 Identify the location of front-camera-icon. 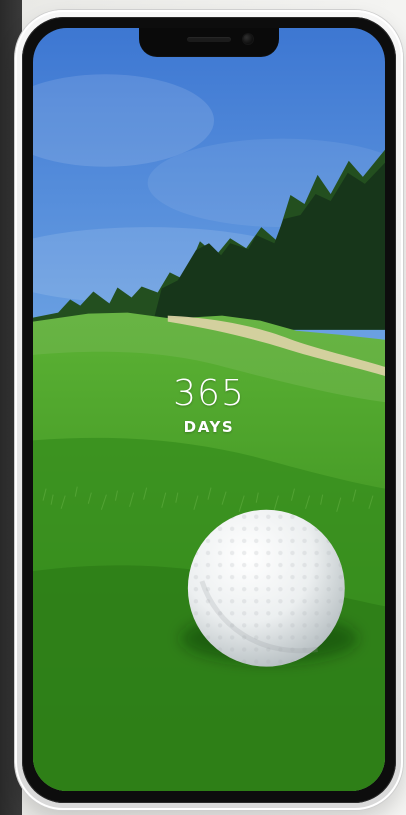
(248, 39).